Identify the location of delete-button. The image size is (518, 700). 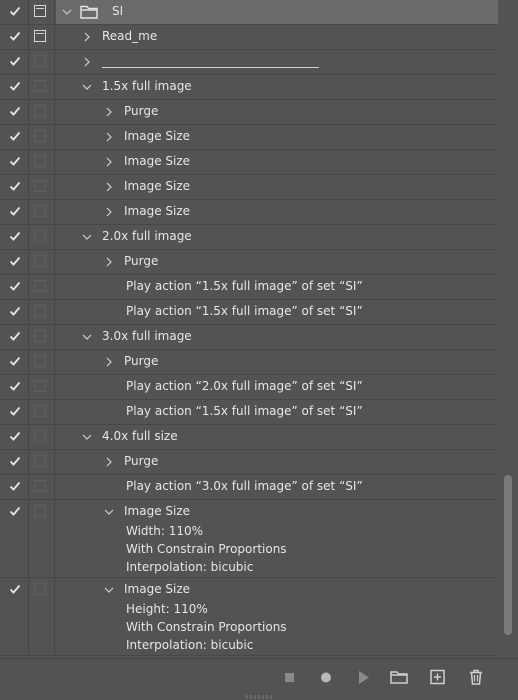
(476, 677).